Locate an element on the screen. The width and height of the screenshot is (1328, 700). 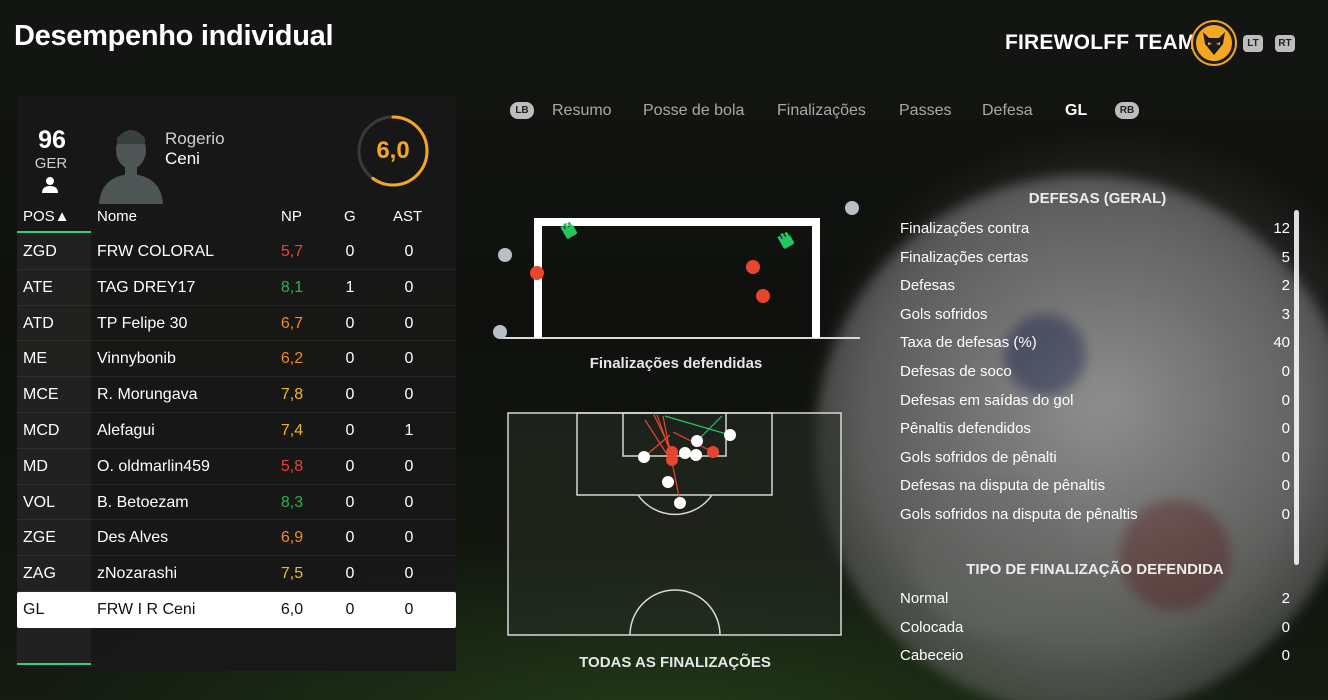
stat-label: Gols sofridos na disputa de pênaltis is located at coordinates (1019, 514).